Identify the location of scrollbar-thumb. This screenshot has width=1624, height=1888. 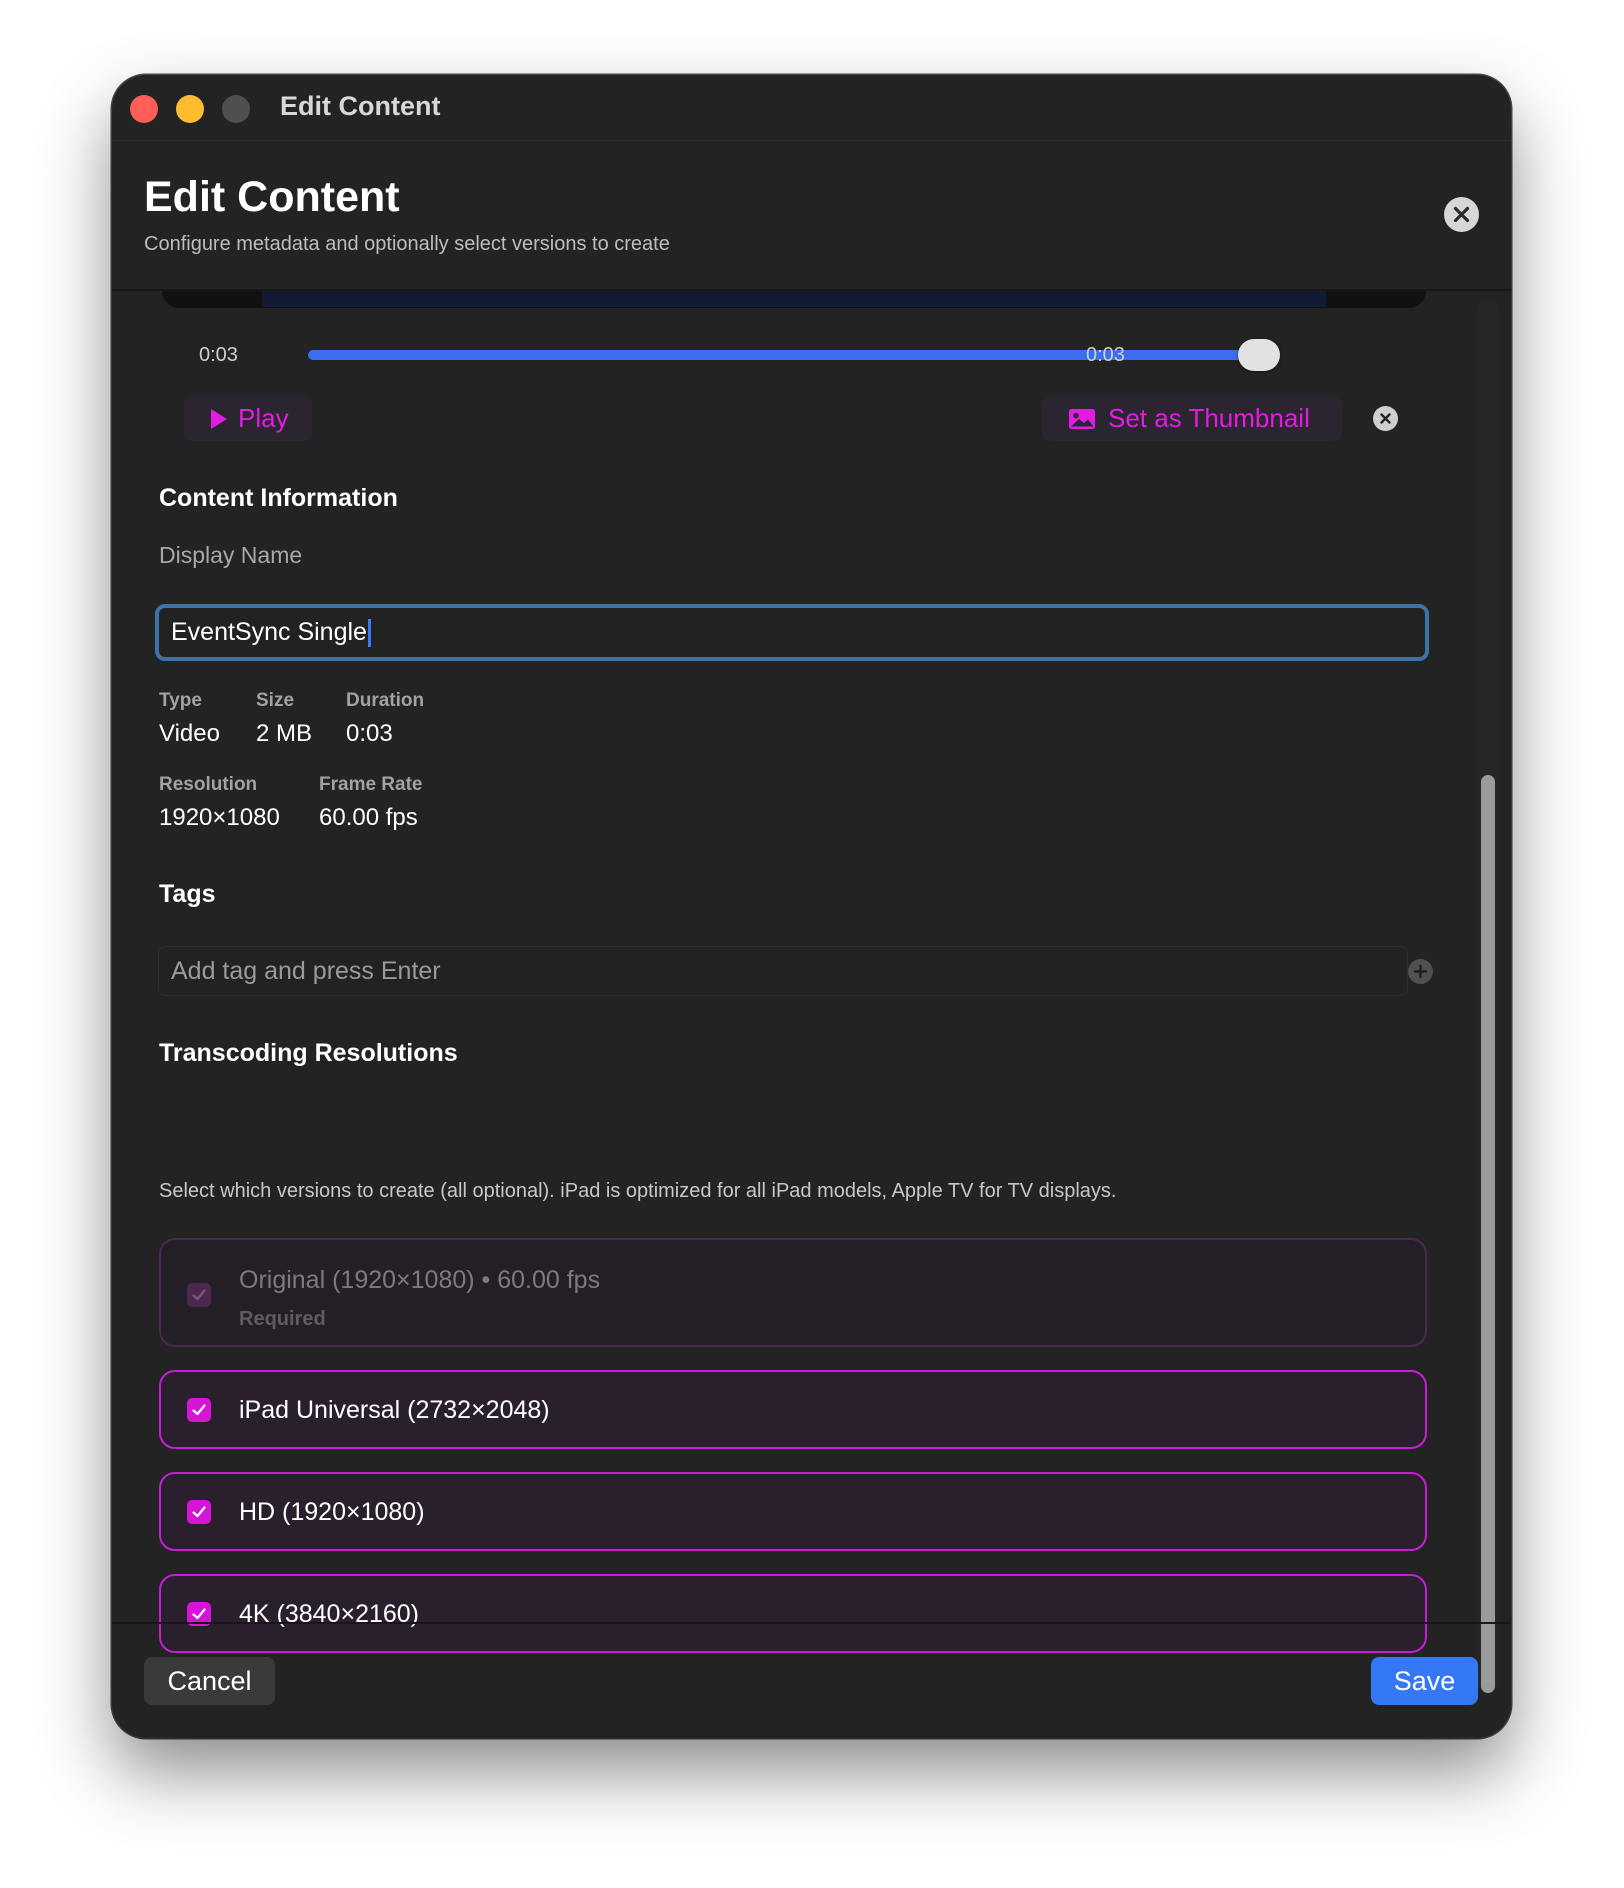
(1488, 1234).